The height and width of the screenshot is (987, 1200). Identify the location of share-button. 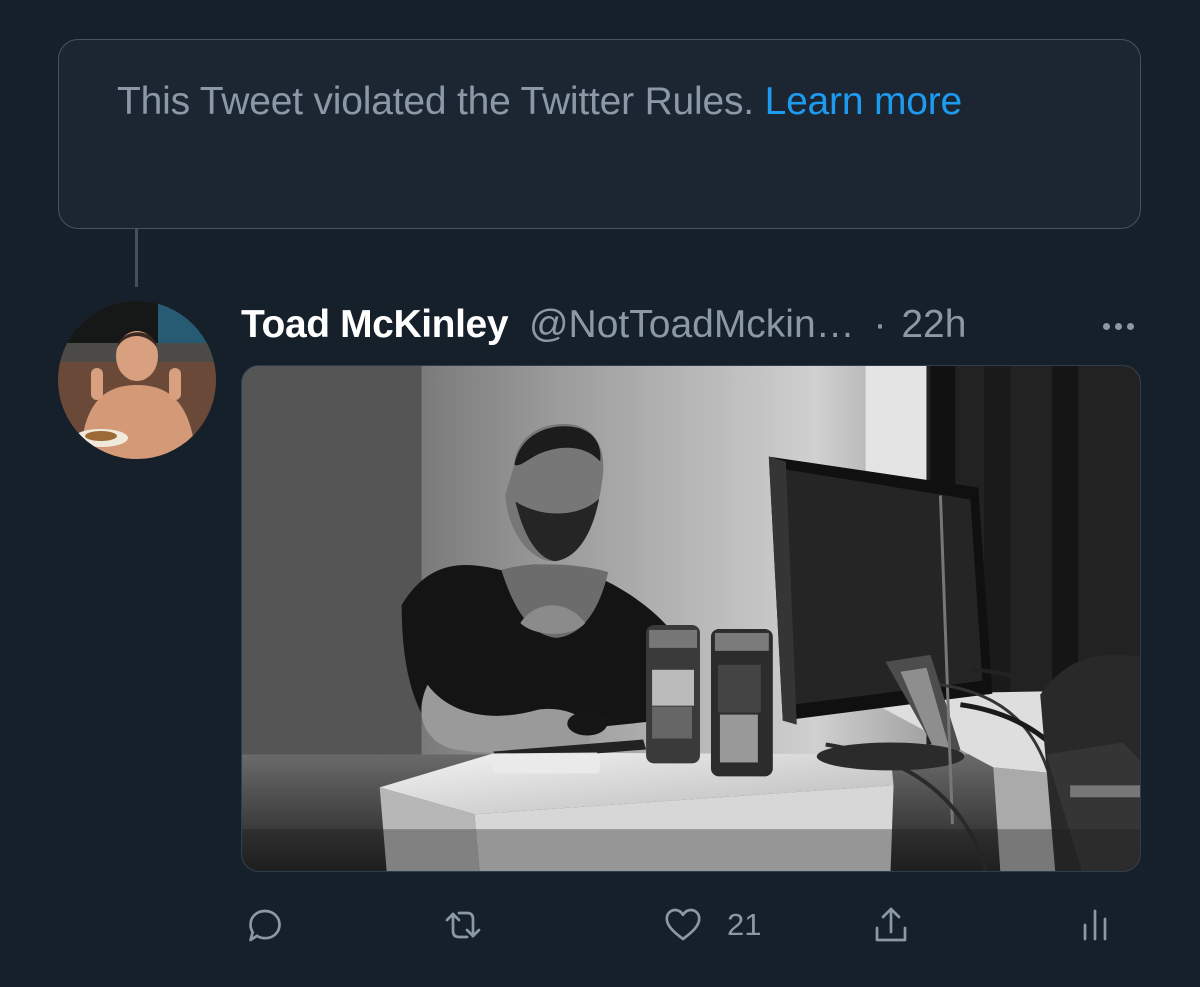
(891, 925).